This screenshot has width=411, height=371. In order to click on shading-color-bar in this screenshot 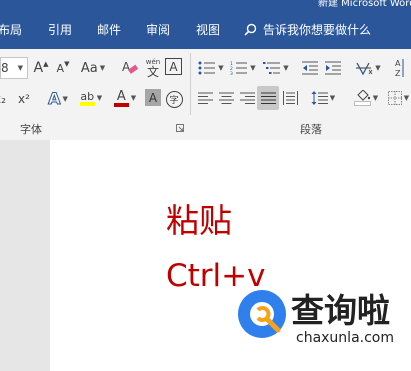, I will do `click(362, 103)`.